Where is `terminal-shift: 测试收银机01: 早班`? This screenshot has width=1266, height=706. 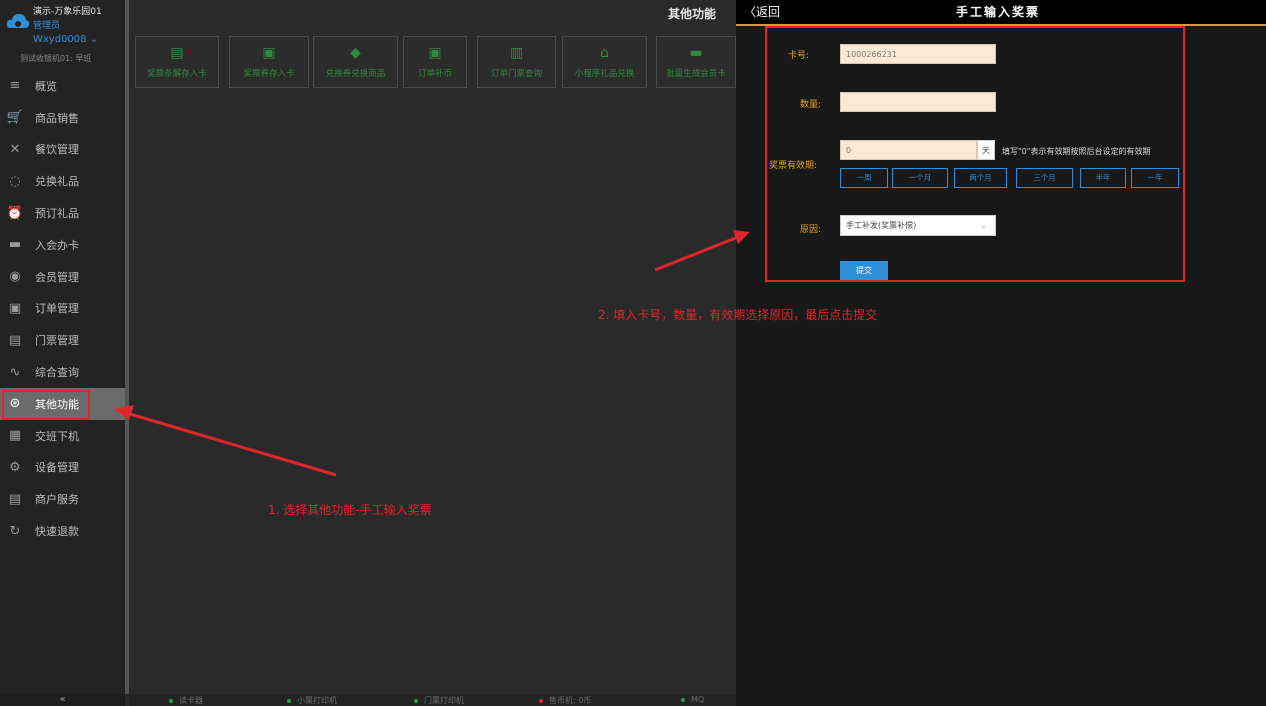
terminal-shift: 测试收银机01: 早班 is located at coordinates (56, 58).